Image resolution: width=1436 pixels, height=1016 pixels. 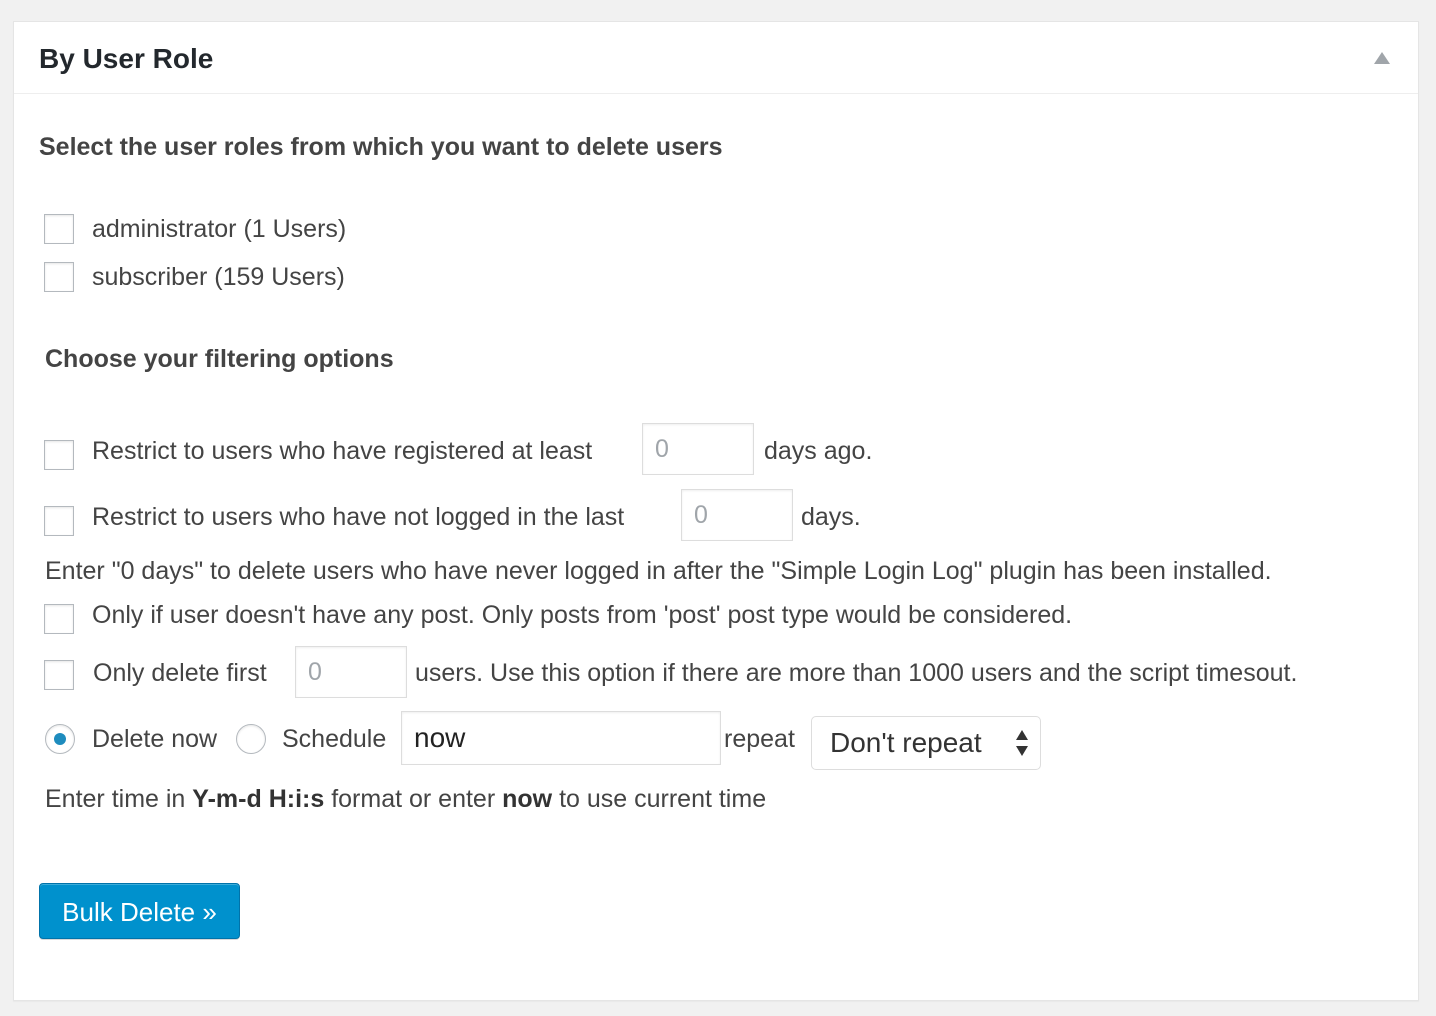 What do you see at coordinates (59, 675) in the screenshot?
I see `limit-checkbox` at bounding box center [59, 675].